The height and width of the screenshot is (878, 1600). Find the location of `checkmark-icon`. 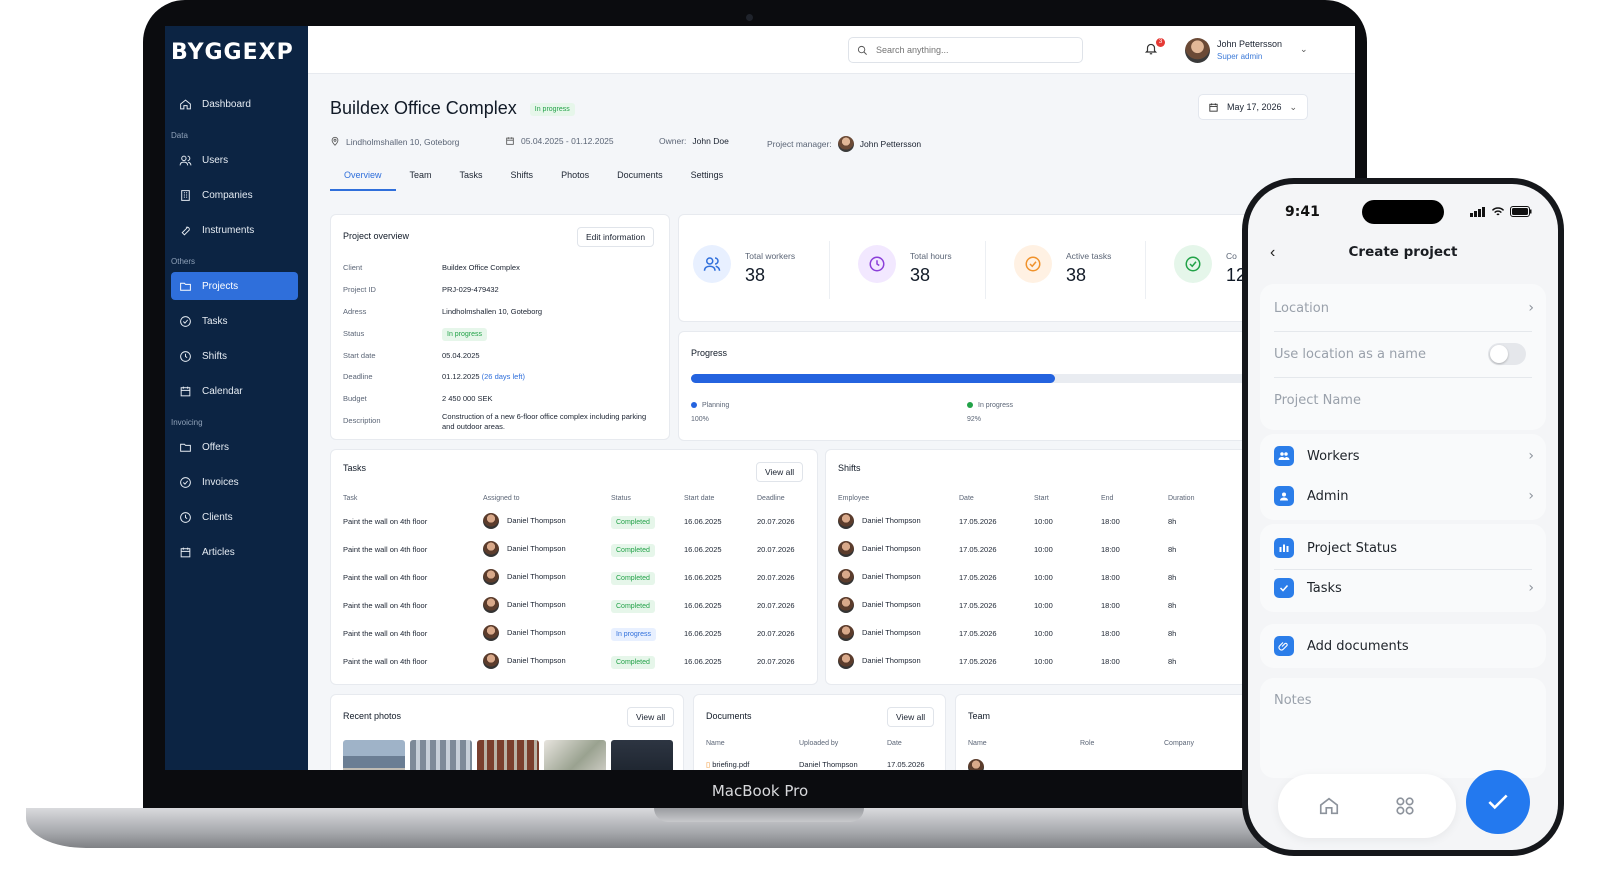

checkmark-icon is located at coordinates (1498, 802).